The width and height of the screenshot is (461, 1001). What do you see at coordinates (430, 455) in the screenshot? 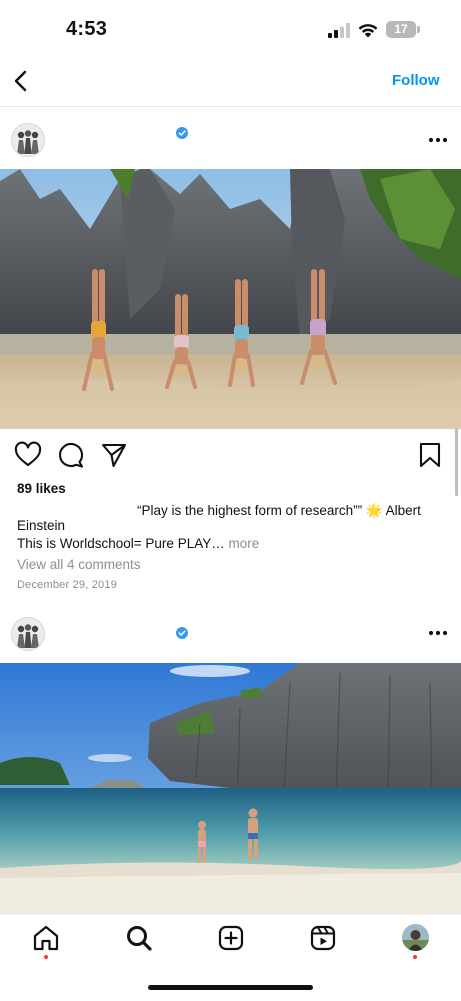
I see `bookmark-icon` at bounding box center [430, 455].